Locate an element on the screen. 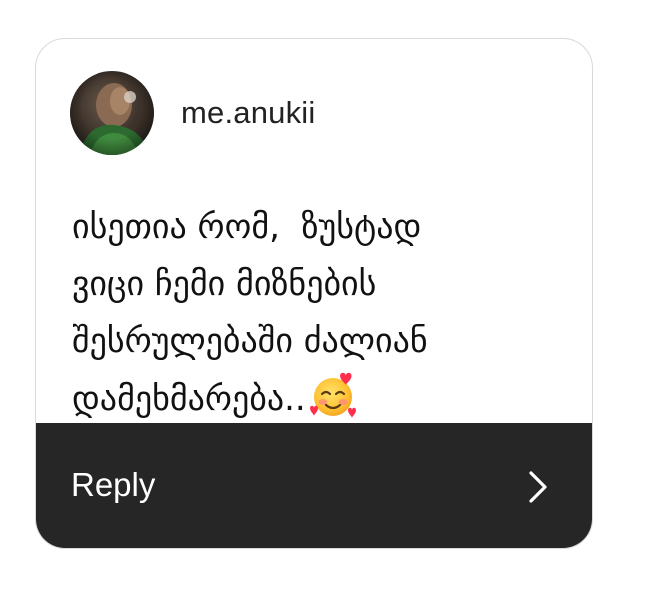  message-line-2: ვიცი ჩემი მიზნების is located at coordinates (224, 284).